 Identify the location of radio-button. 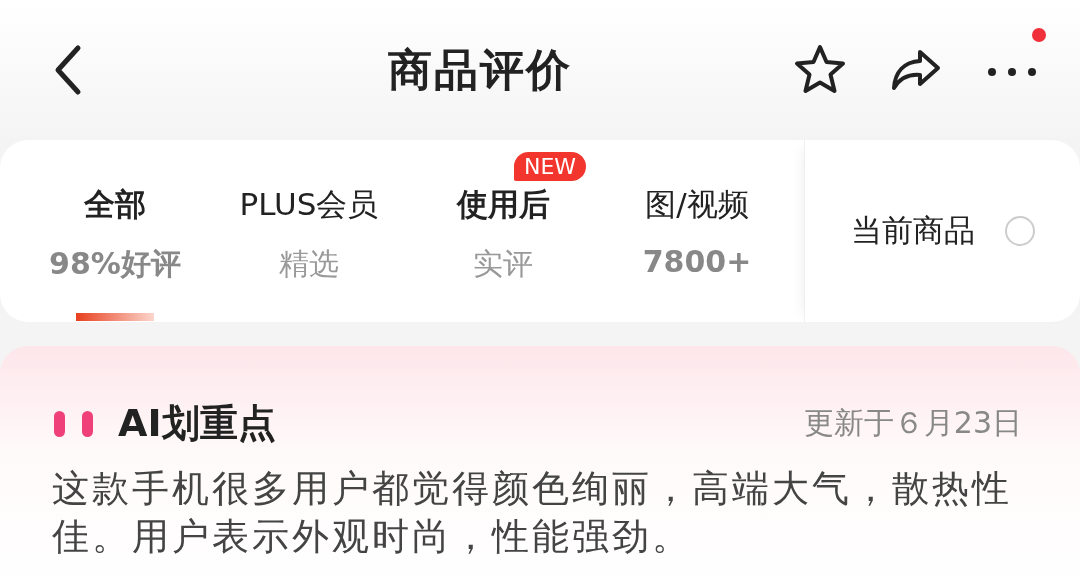
(1019, 231).